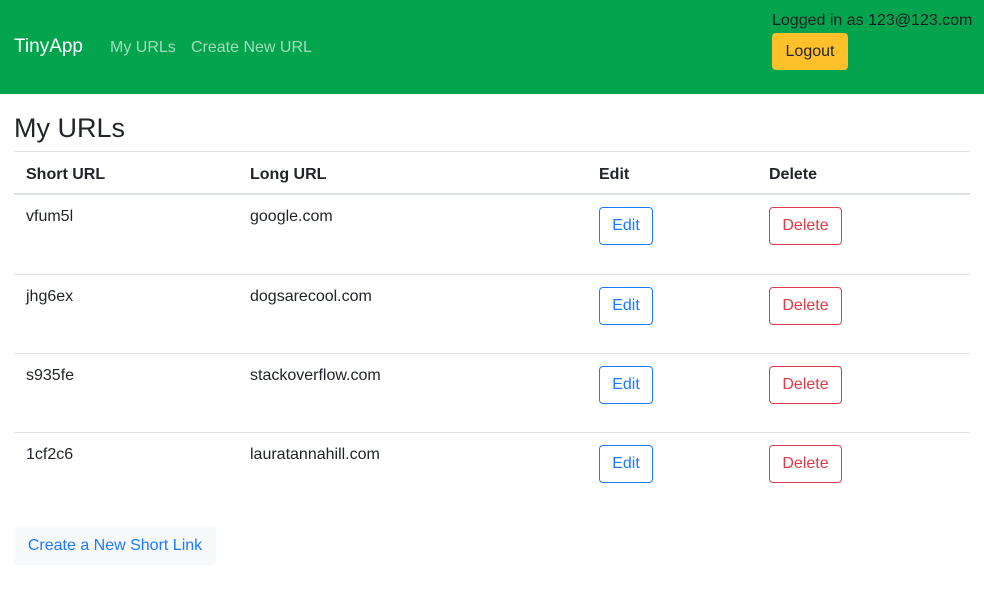  I want to click on table-row: jhg6ex dogsarecool.com Edit Delete, so click(492, 313).